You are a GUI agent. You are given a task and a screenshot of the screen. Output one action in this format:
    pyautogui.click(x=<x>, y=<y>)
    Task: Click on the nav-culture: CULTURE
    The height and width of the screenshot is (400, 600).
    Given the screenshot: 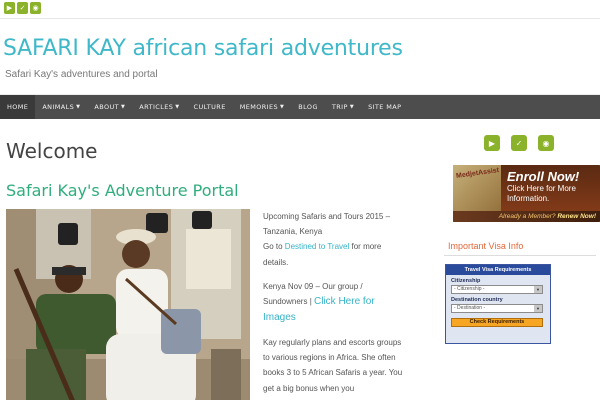 What is the action you would take?
    pyautogui.click(x=210, y=107)
    